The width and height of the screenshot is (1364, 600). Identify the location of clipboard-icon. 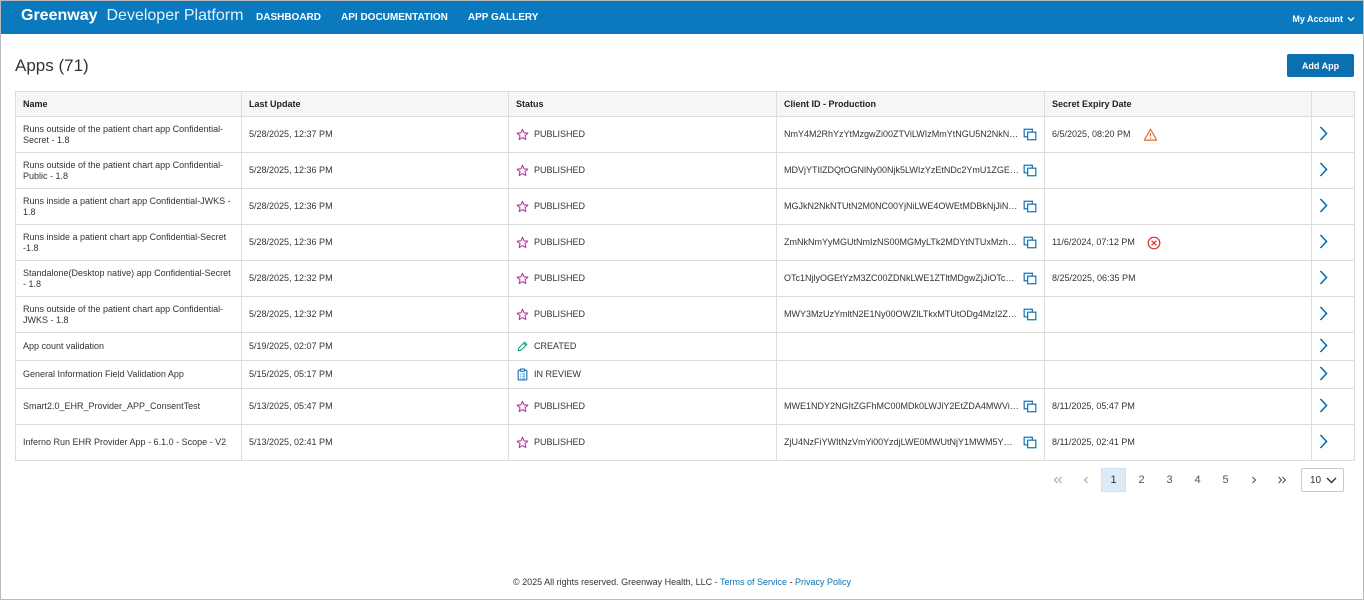
(522, 374).